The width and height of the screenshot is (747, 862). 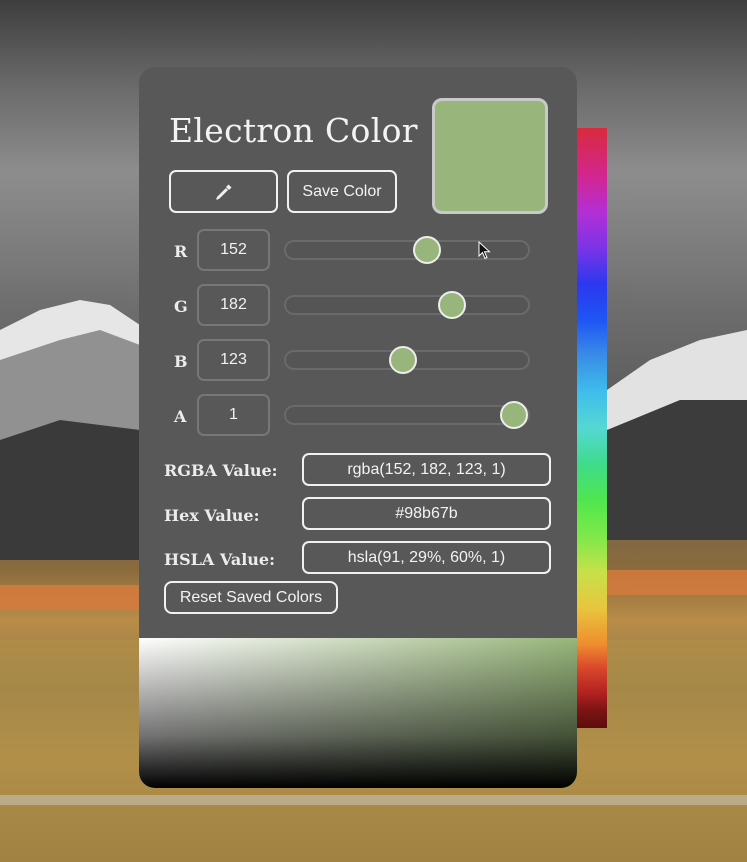 What do you see at coordinates (181, 306) in the screenshot?
I see `channel-label-g: G` at bounding box center [181, 306].